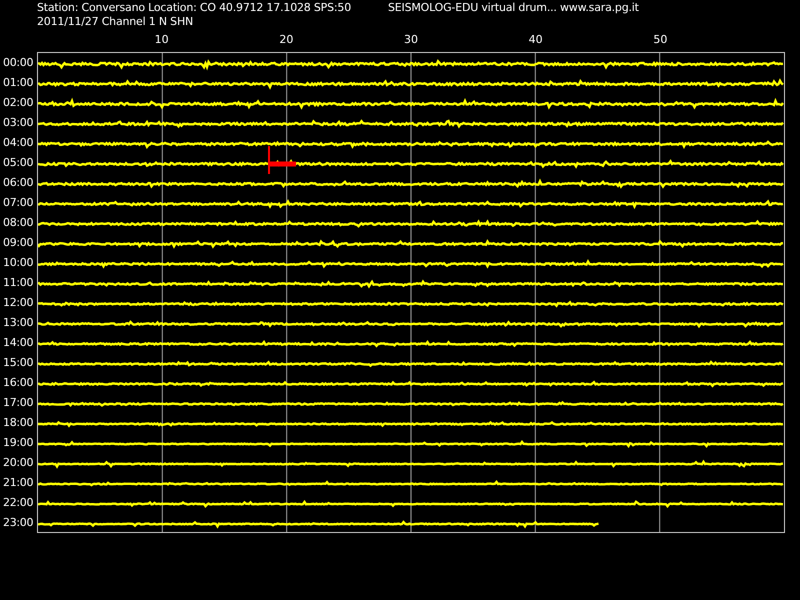 This screenshot has width=800, height=600. What do you see at coordinates (18, 283) in the screenshot?
I see `hour-label: 11:00` at bounding box center [18, 283].